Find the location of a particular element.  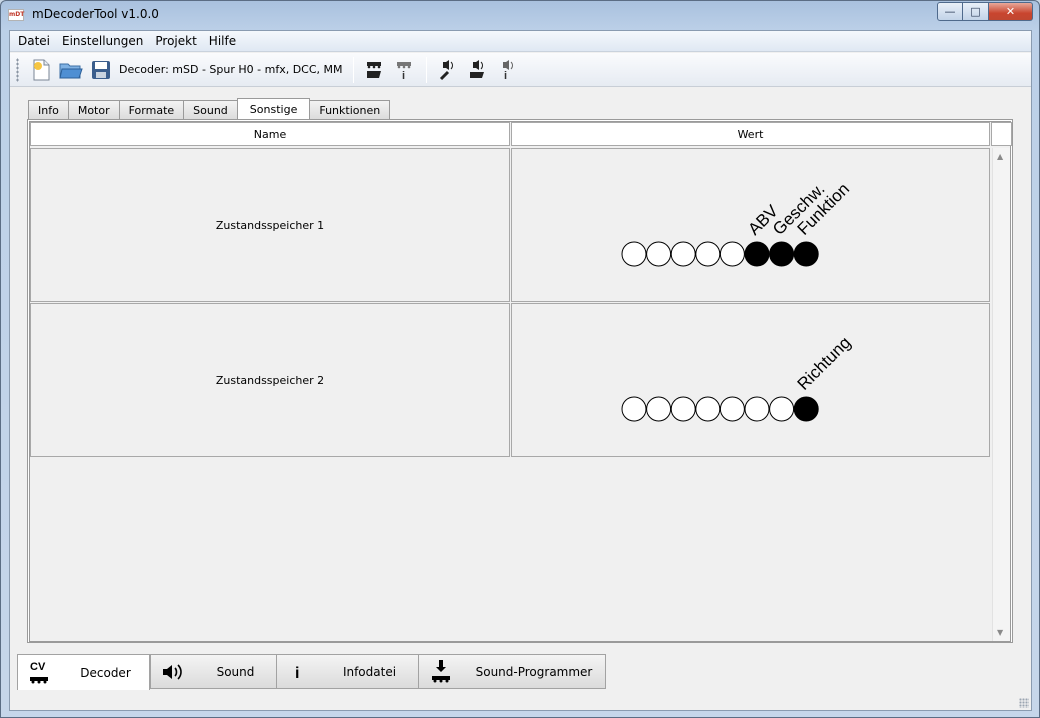

tab-sonstige: Sonstige is located at coordinates (273, 108).